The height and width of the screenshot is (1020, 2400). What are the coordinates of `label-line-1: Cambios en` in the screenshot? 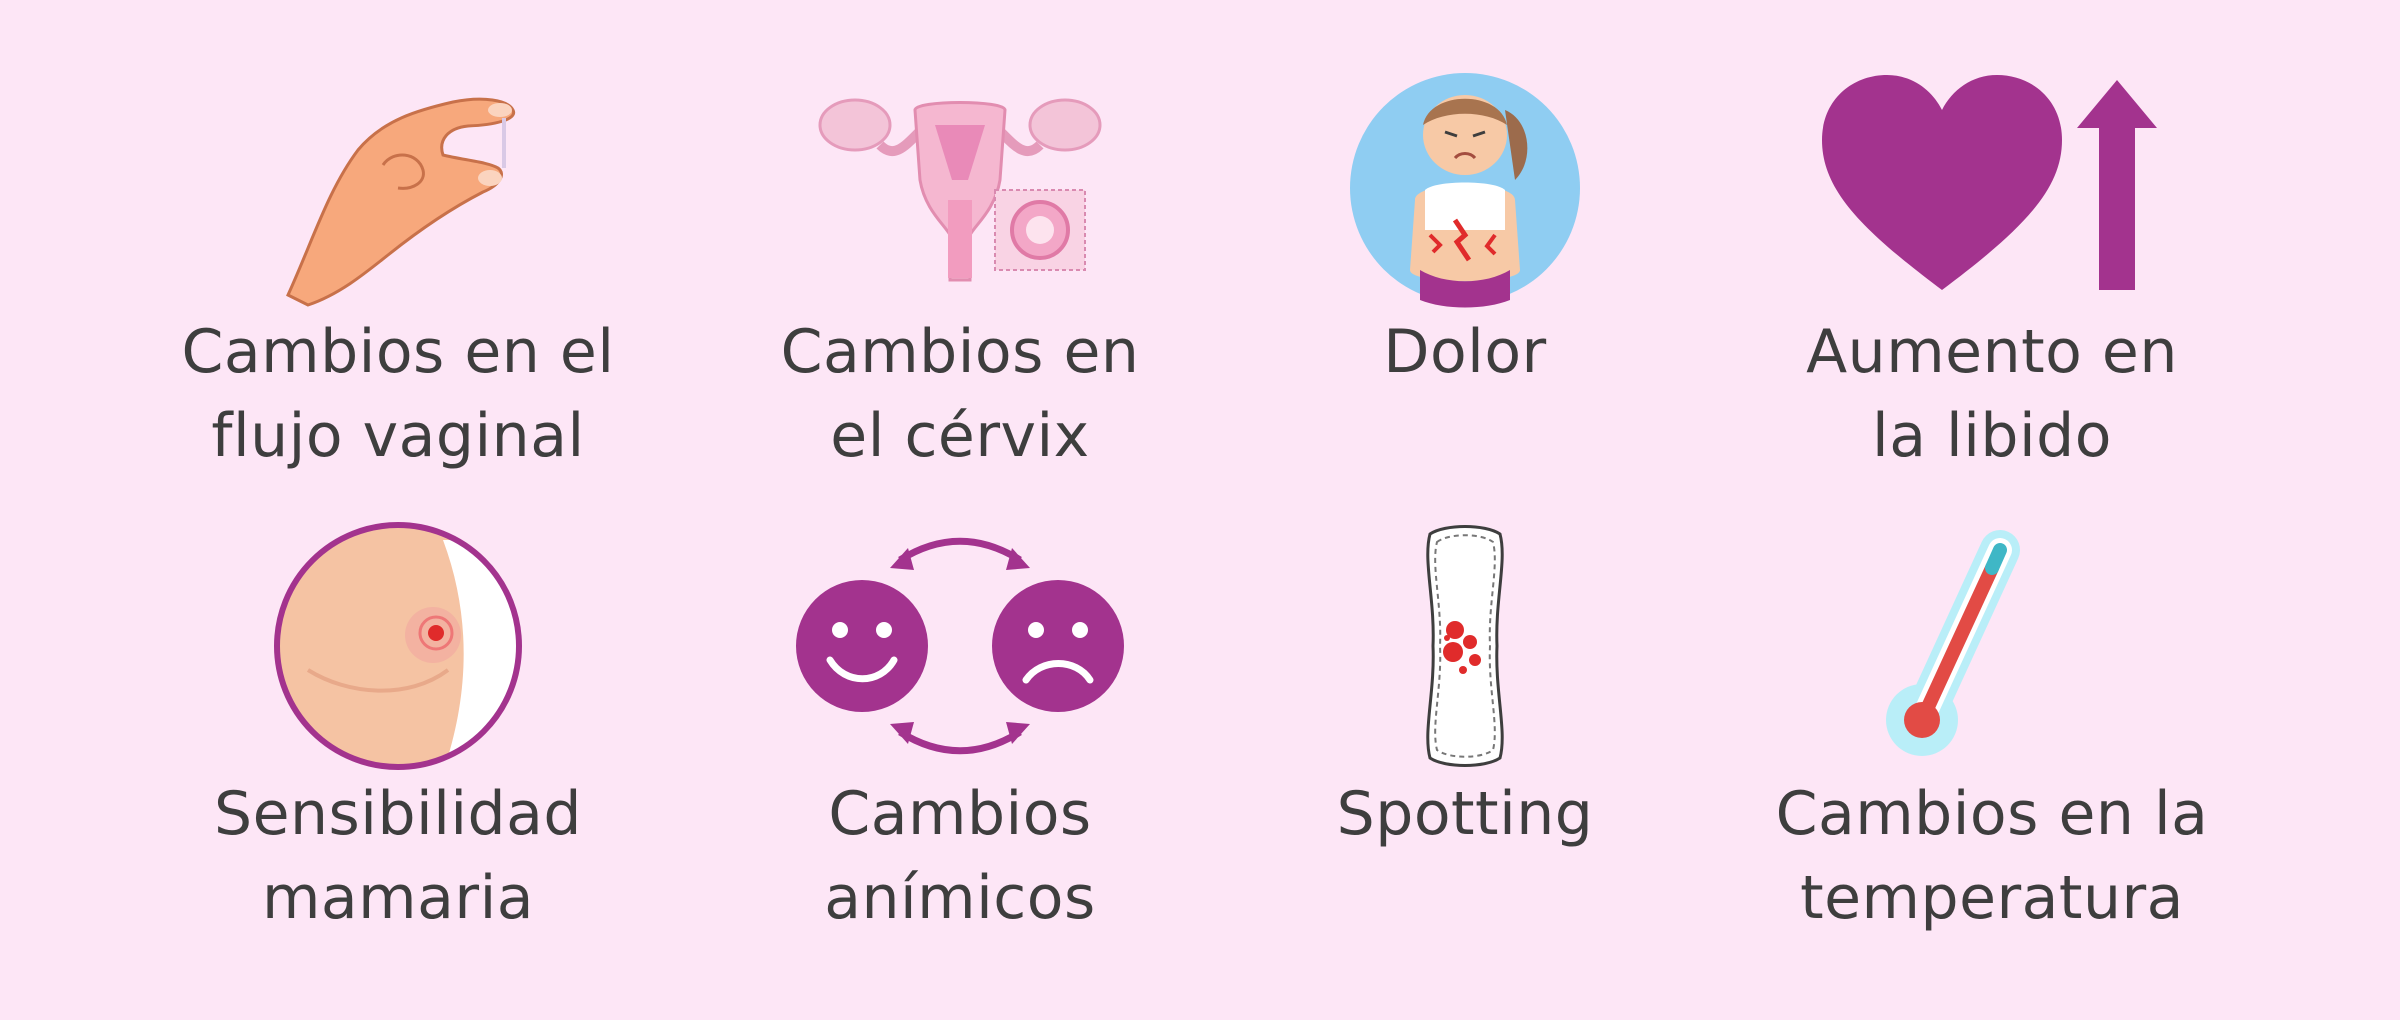 It's located at (960, 352).